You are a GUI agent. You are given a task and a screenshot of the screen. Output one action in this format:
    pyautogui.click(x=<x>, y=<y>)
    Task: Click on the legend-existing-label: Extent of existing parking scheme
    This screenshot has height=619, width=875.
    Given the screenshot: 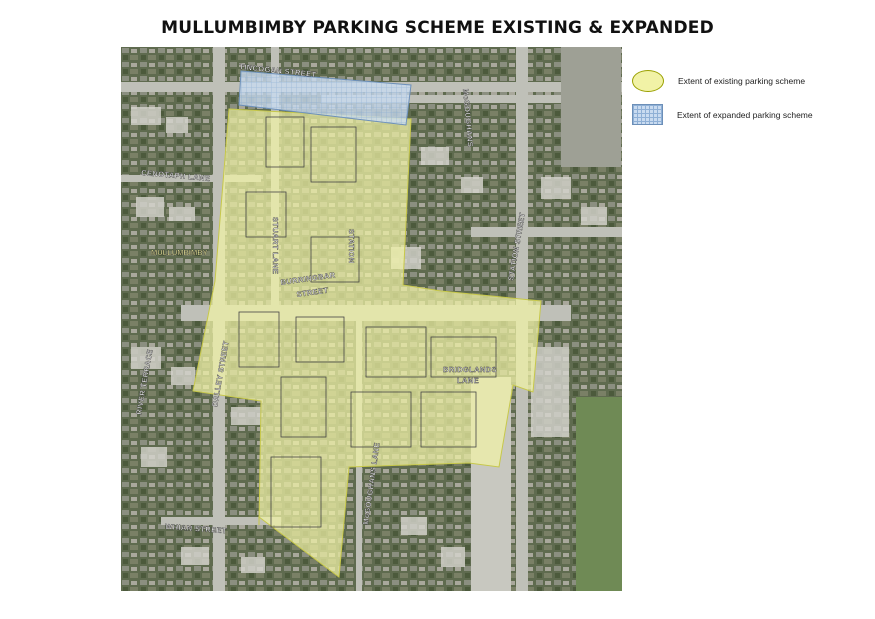 What is the action you would take?
    pyautogui.click(x=742, y=81)
    